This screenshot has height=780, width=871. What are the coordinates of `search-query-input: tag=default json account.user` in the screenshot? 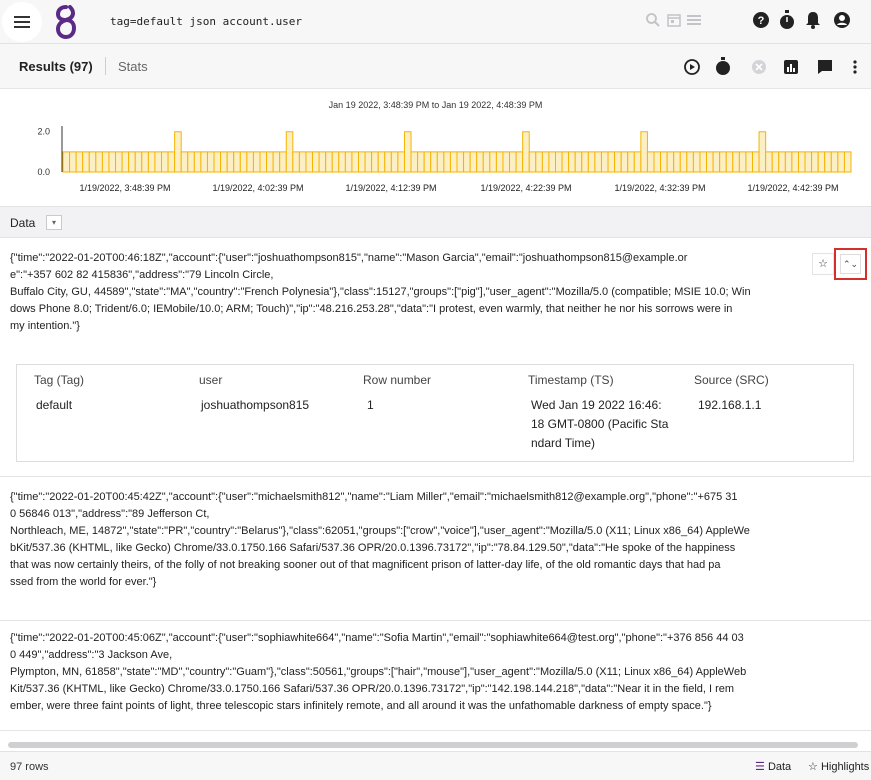 It's located at (206, 21).